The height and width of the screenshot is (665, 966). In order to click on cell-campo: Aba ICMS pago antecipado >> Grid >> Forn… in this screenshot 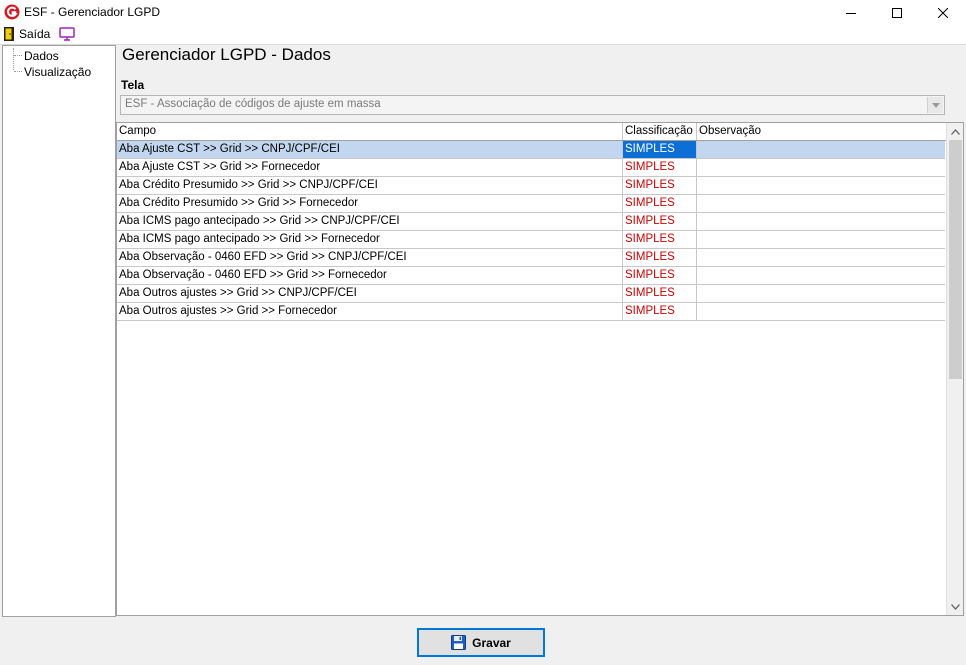, I will do `click(370, 239)`.